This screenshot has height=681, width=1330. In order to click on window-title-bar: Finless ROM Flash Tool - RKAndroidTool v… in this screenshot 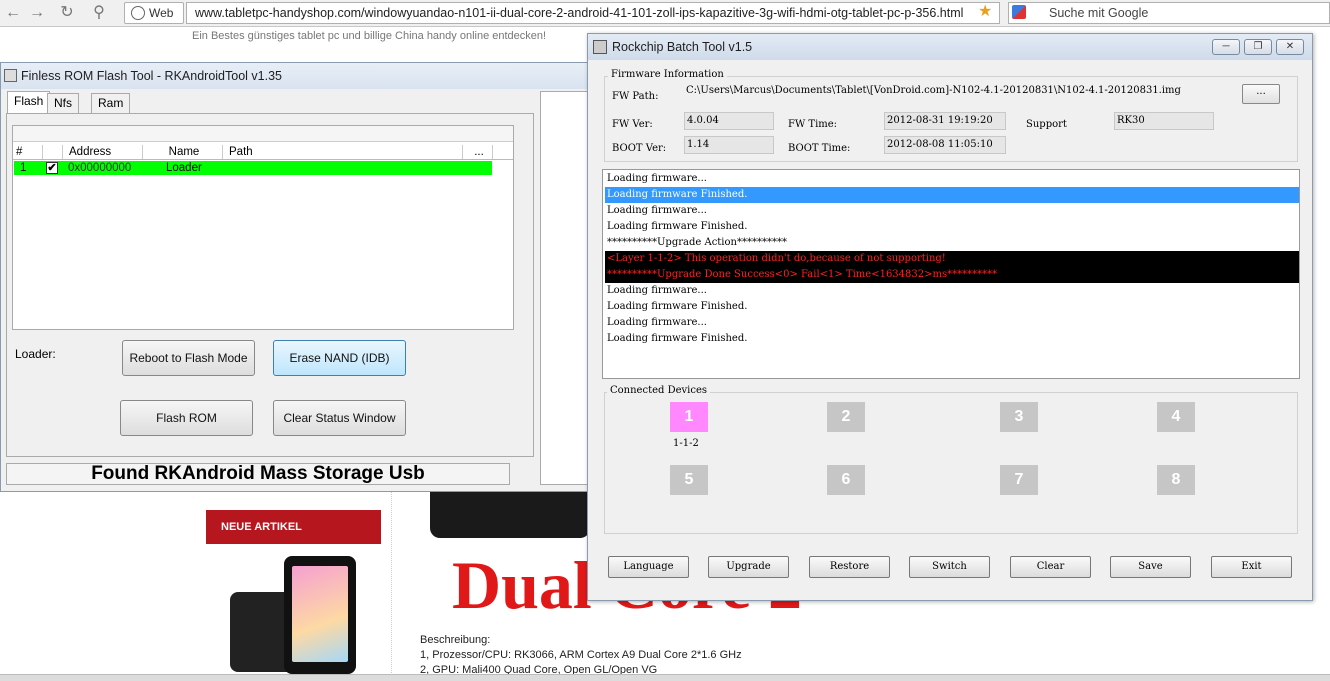, I will do `click(295, 76)`.